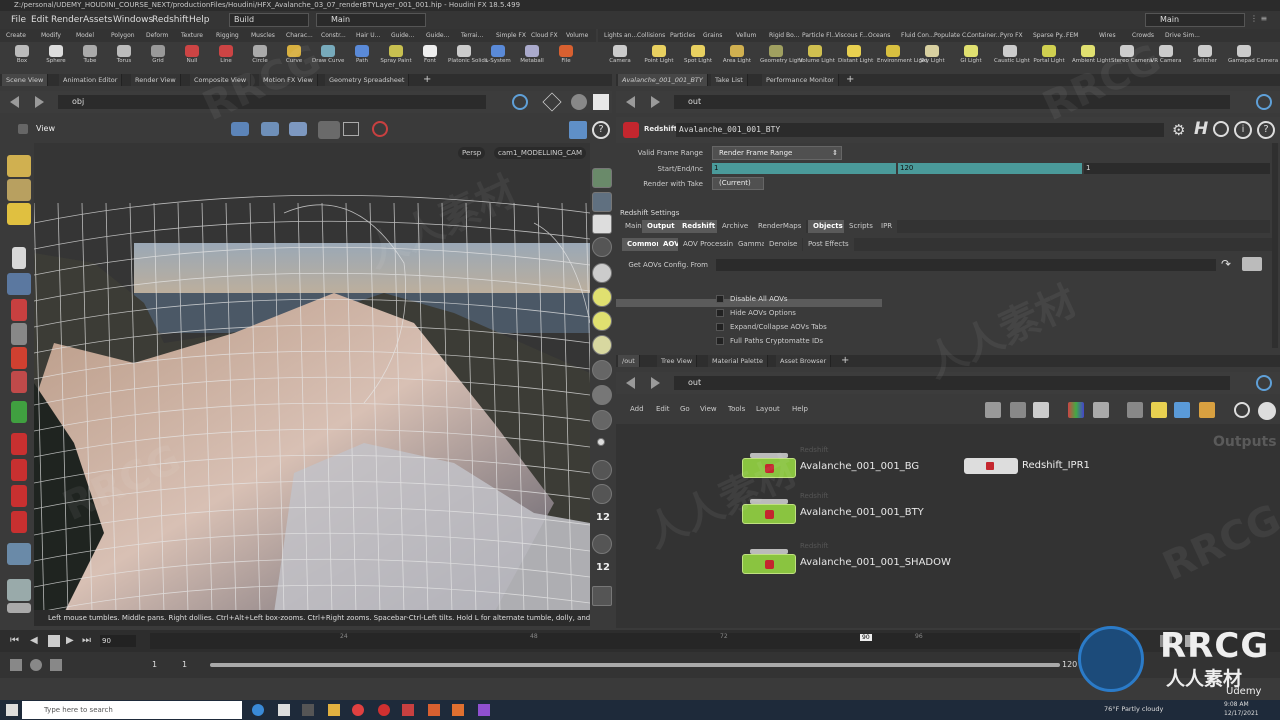 This screenshot has height=720, width=1280. I want to click on paint-icon, so click(19, 590).